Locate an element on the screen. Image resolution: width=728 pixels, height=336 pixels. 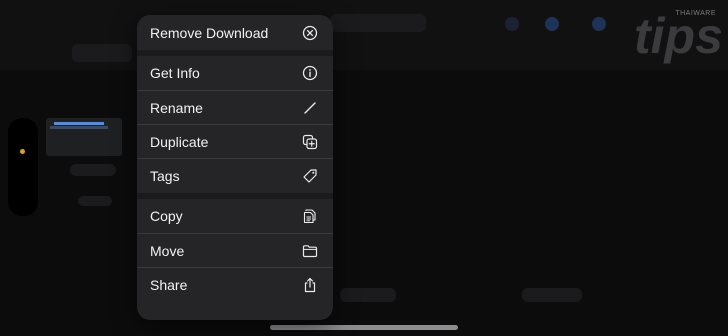
background-header-blur is located at coordinates (378, 23).